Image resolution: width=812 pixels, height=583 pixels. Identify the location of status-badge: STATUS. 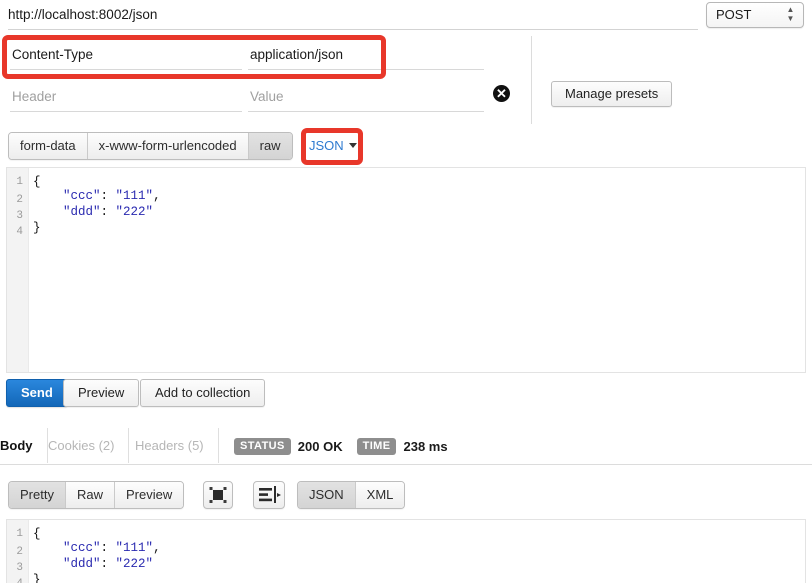
(262, 446).